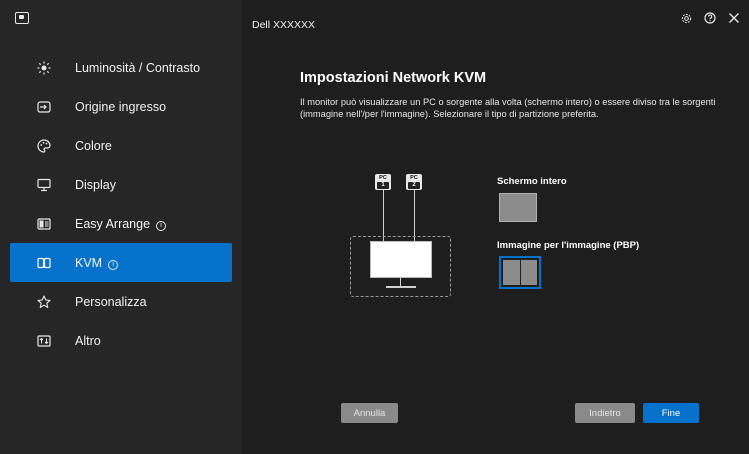 This screenshot has width=749, height=454. Describe the element at coordinates (121, 262) in the screenshot. I see `sidebar-item-kvm: KVM i` at that location.